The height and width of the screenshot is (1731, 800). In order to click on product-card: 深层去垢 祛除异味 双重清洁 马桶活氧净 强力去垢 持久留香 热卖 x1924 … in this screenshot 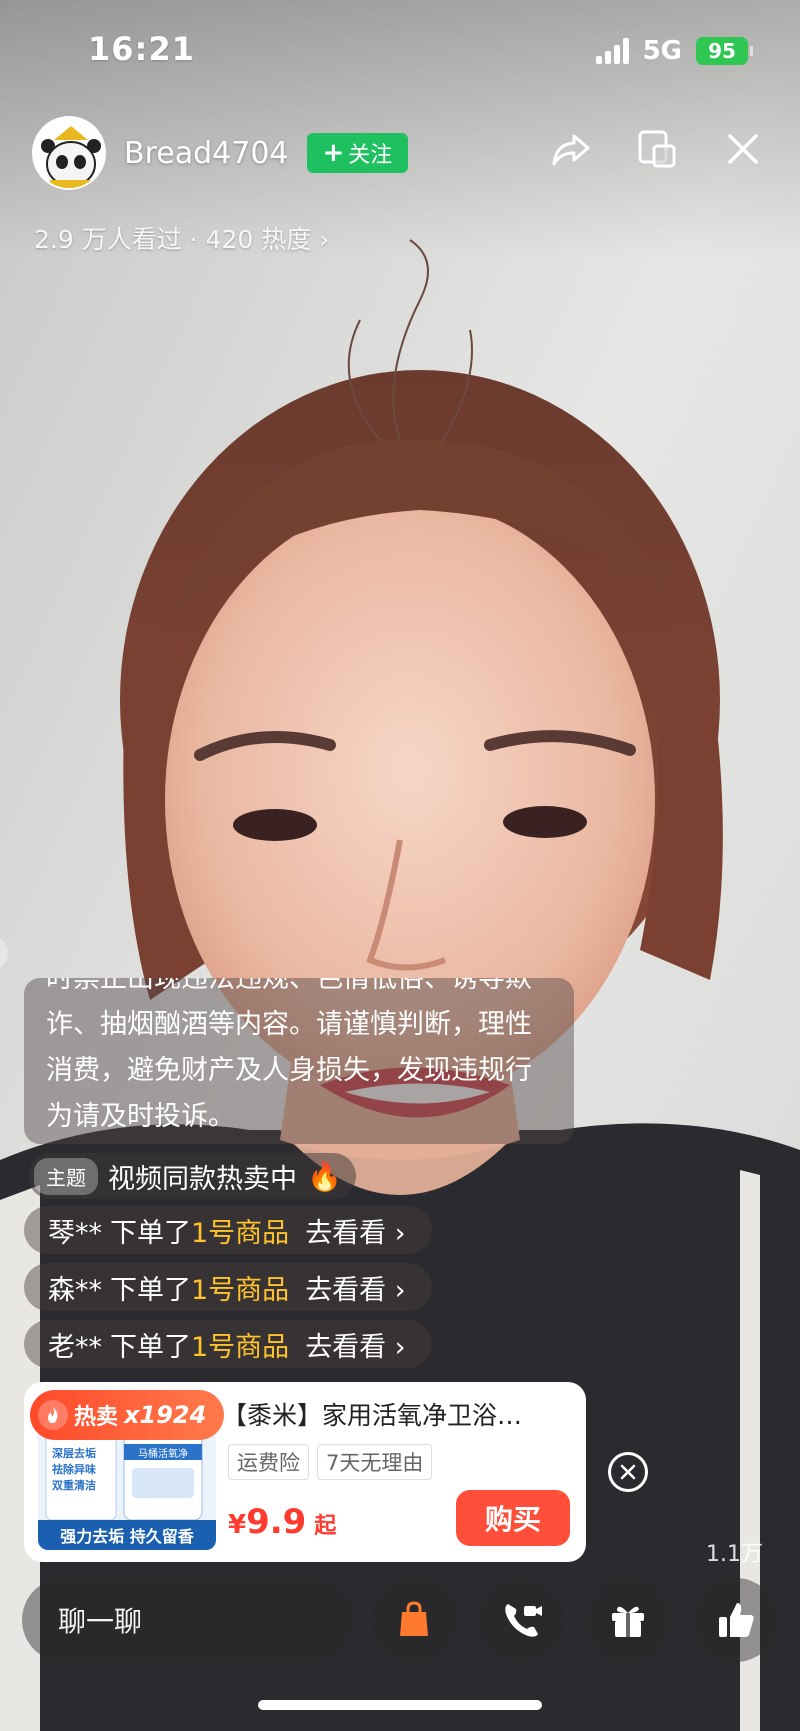, I will do `click(305, 1472)`.